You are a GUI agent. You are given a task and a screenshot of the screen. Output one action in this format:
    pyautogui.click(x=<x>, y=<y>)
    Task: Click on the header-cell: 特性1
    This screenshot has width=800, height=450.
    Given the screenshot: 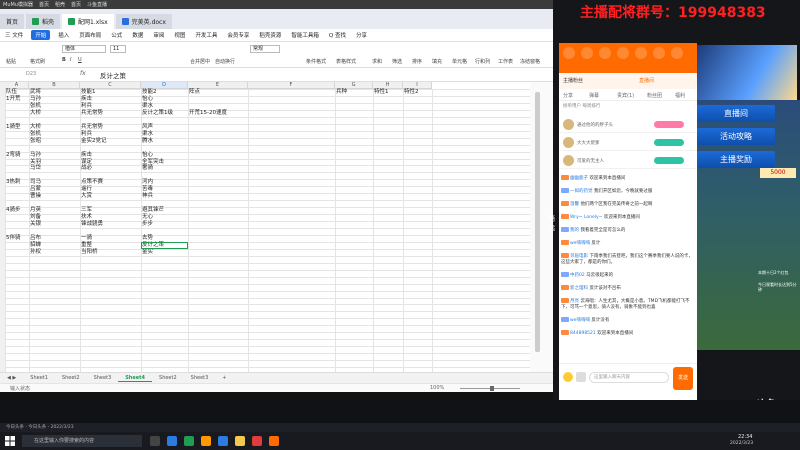 What is the action you would take?
    pyautogui.click(x=381, y=92)
    